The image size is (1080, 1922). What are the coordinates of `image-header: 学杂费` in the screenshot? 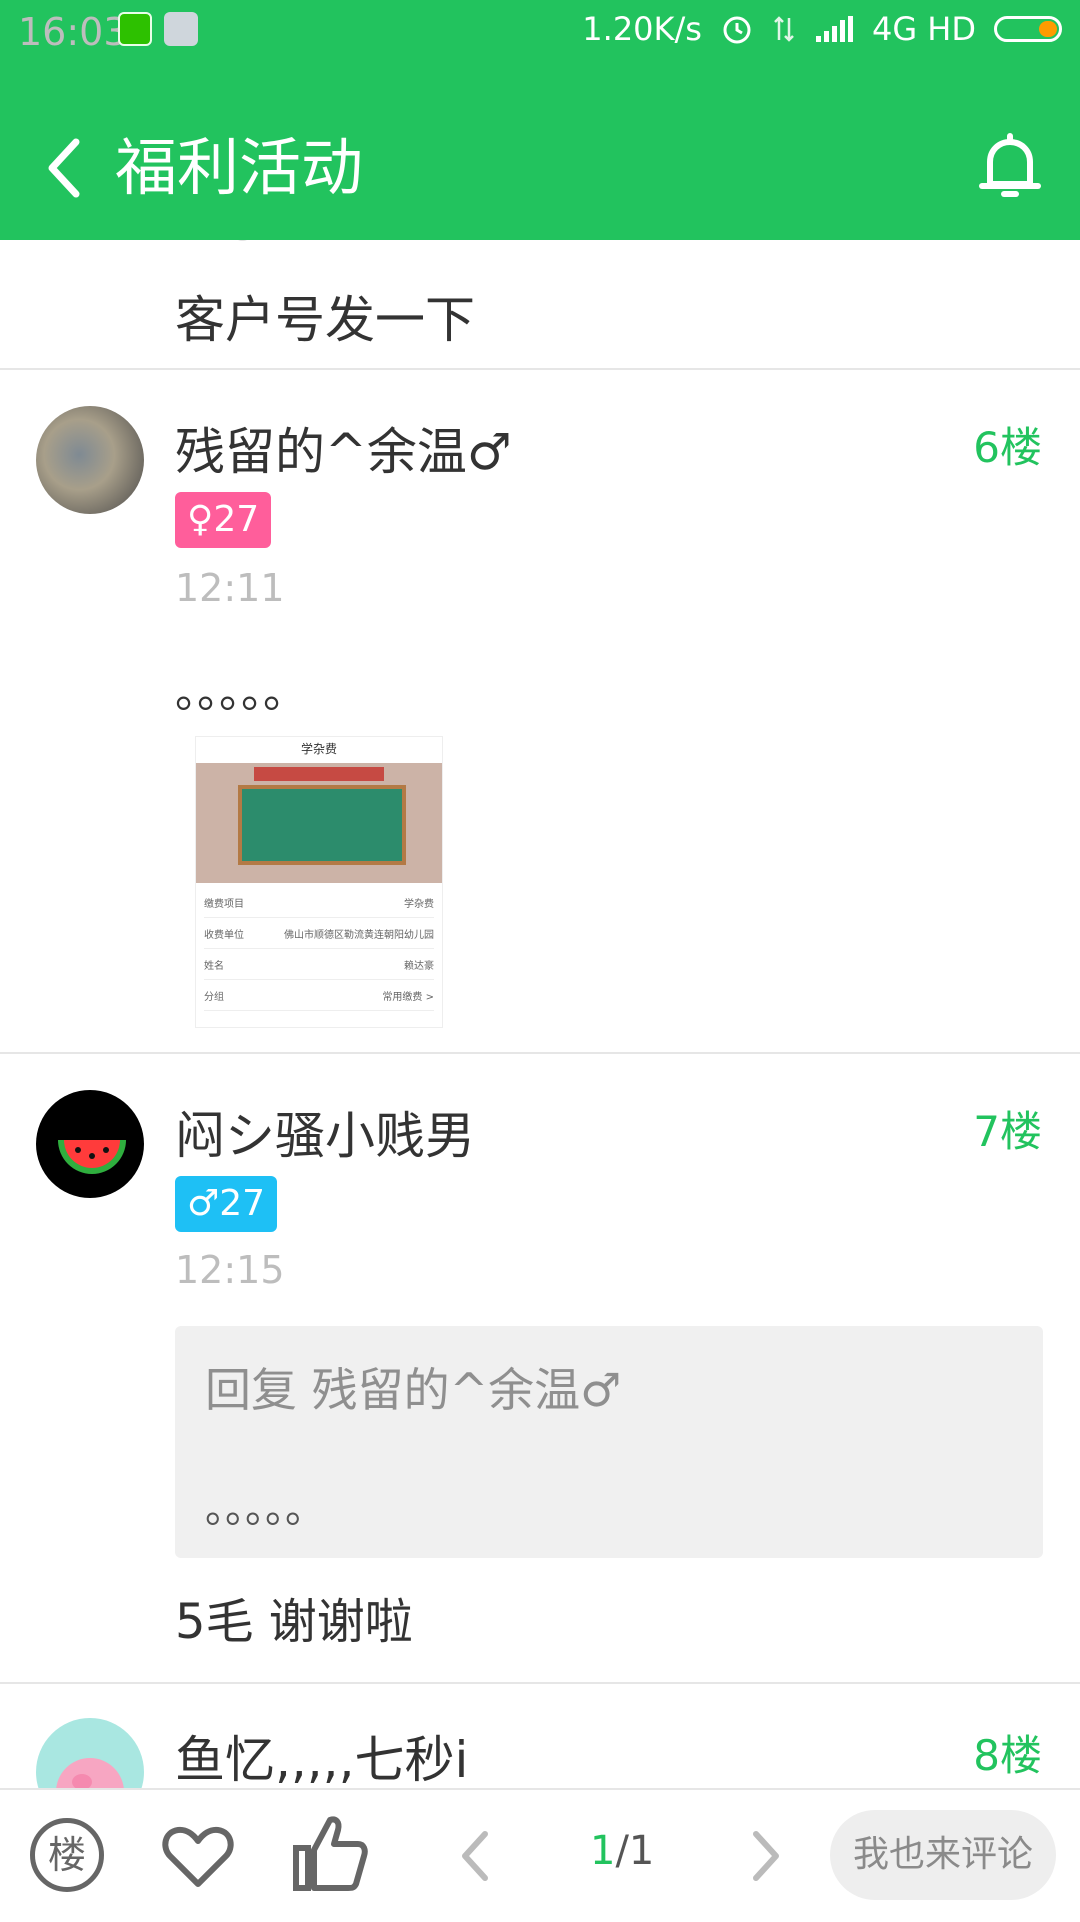 It's located at (318, 749).